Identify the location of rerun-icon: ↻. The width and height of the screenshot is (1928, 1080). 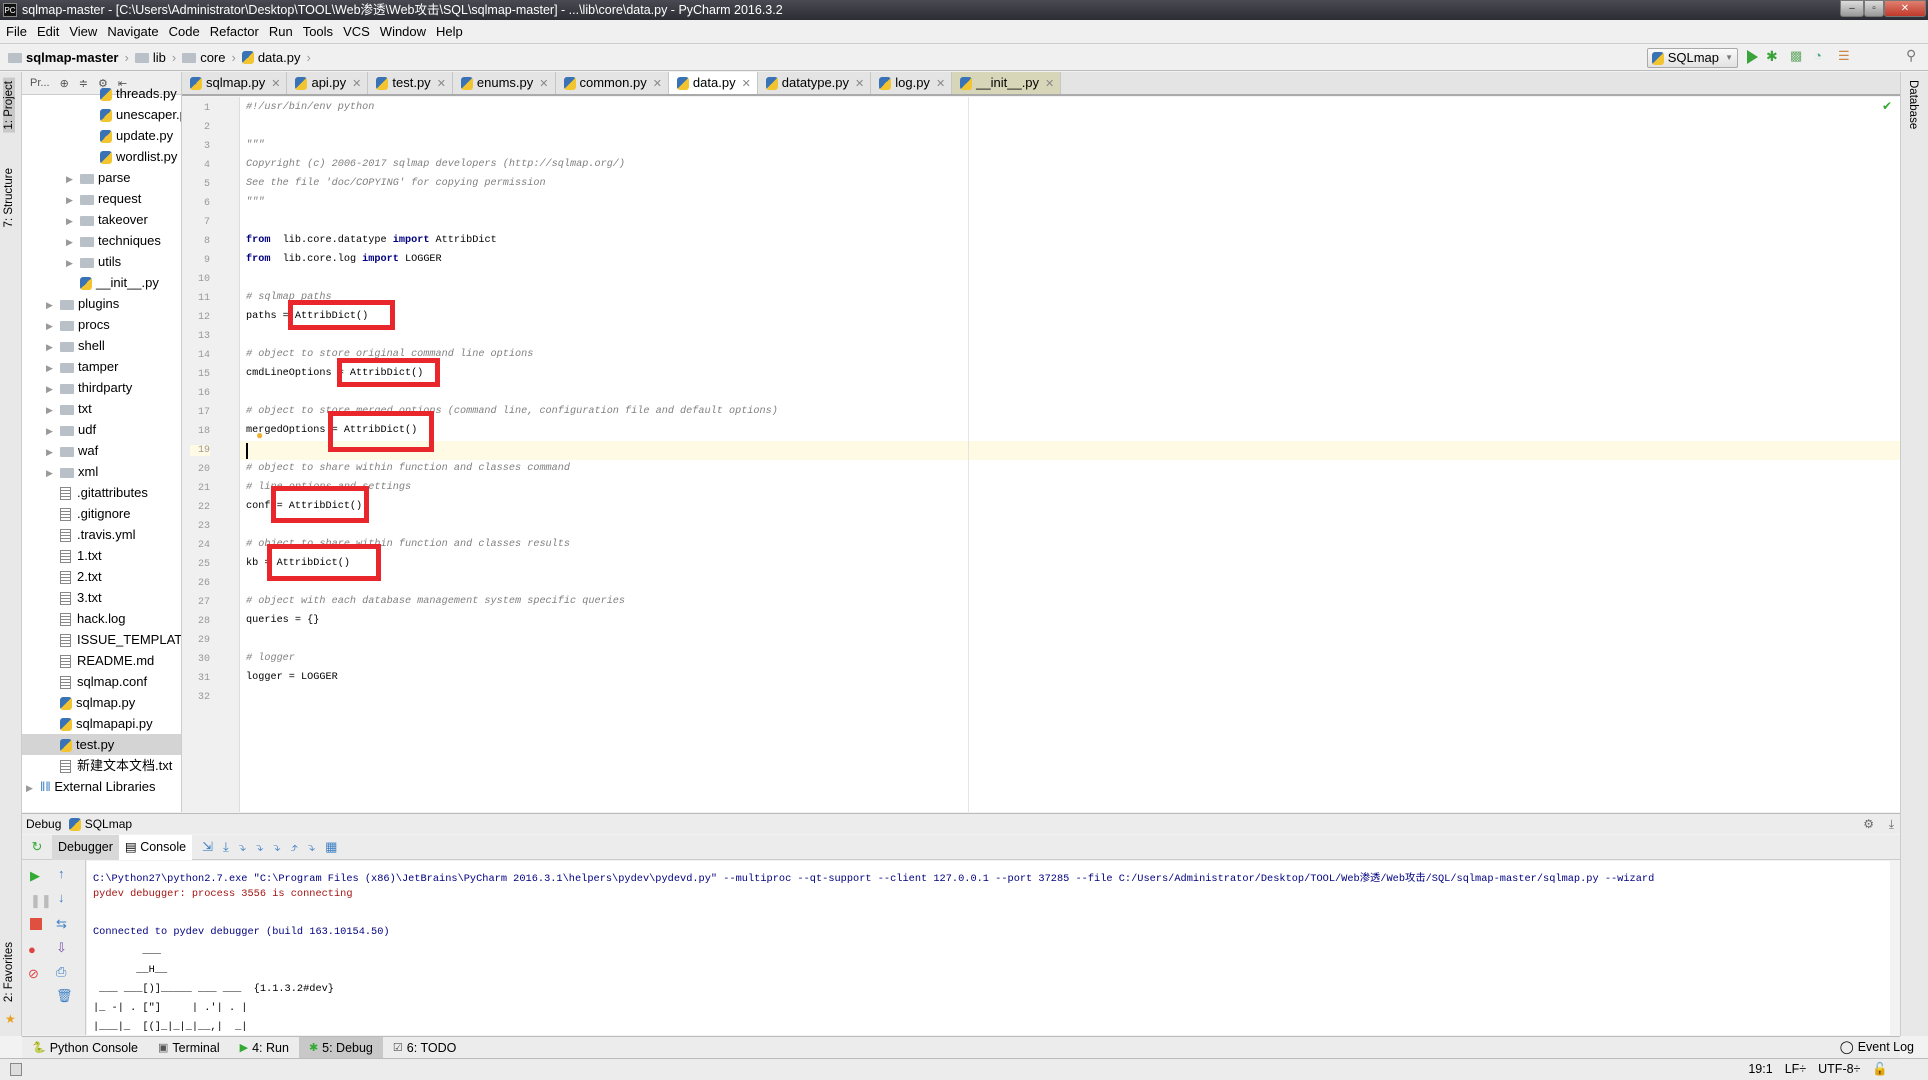
(37, 847).